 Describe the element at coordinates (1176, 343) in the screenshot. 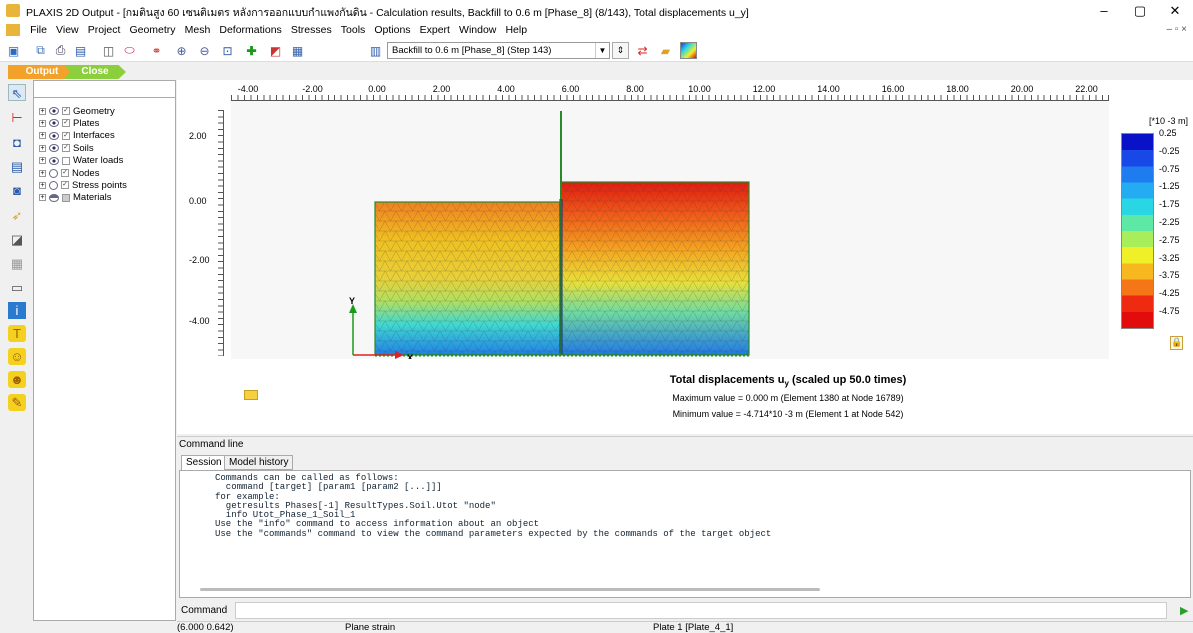

I see `lock-icon: 🔒` at that location.